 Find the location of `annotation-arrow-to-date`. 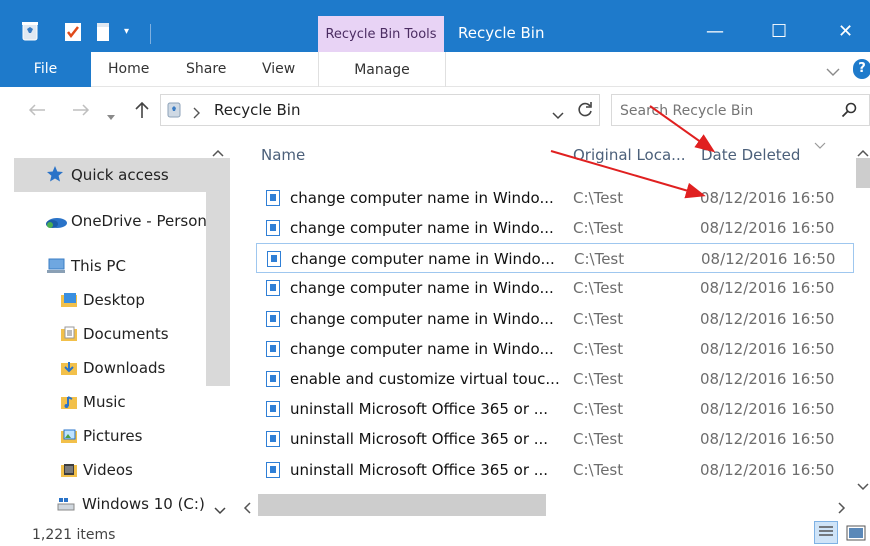

annotation-arrow-to-date is located at coordinates (628, 174).